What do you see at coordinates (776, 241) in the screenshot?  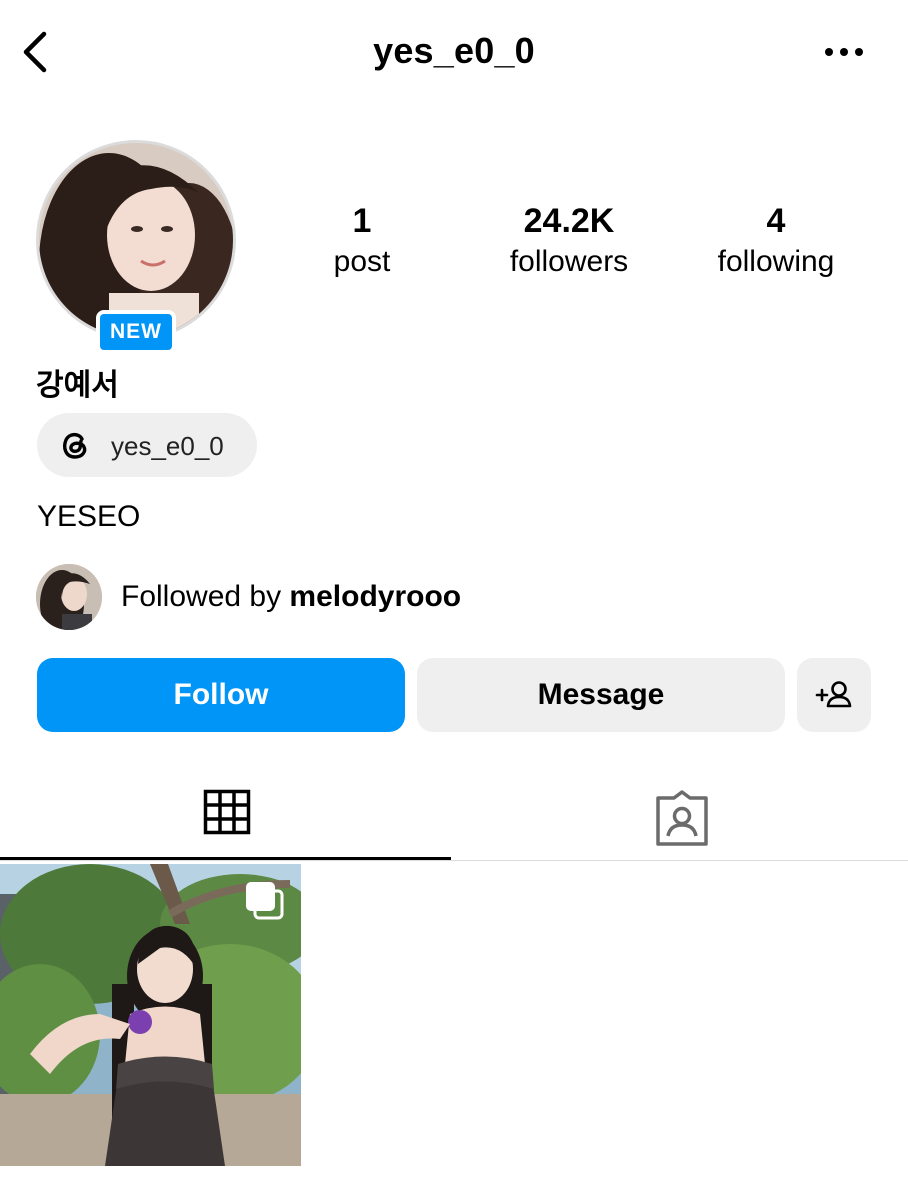 I see `stat-following: 4 following` at bounding box center [776, 241].